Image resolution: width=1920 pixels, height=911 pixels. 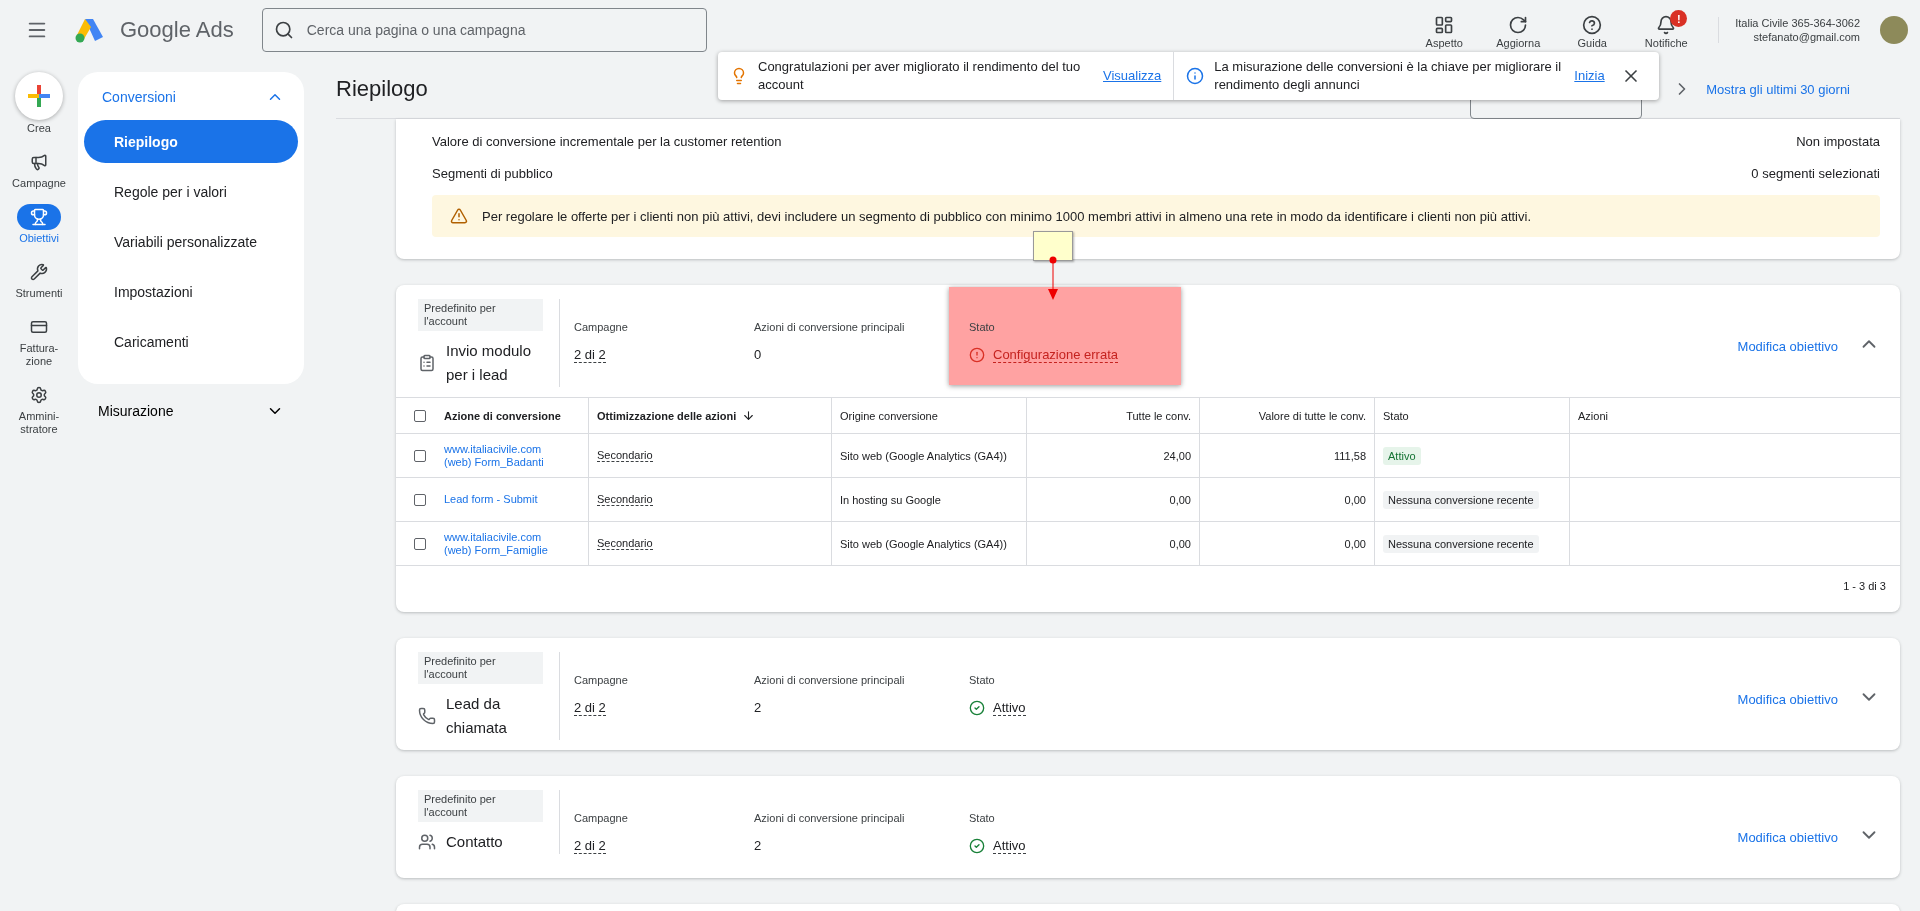 I want to click on column-header: Origine conversione, so click(x=889, y=415).